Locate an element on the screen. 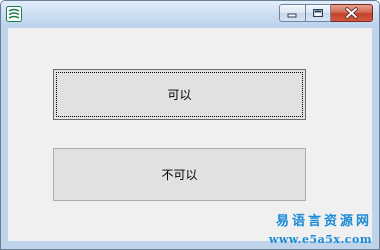  close-button is located at coordinates (352, 13).